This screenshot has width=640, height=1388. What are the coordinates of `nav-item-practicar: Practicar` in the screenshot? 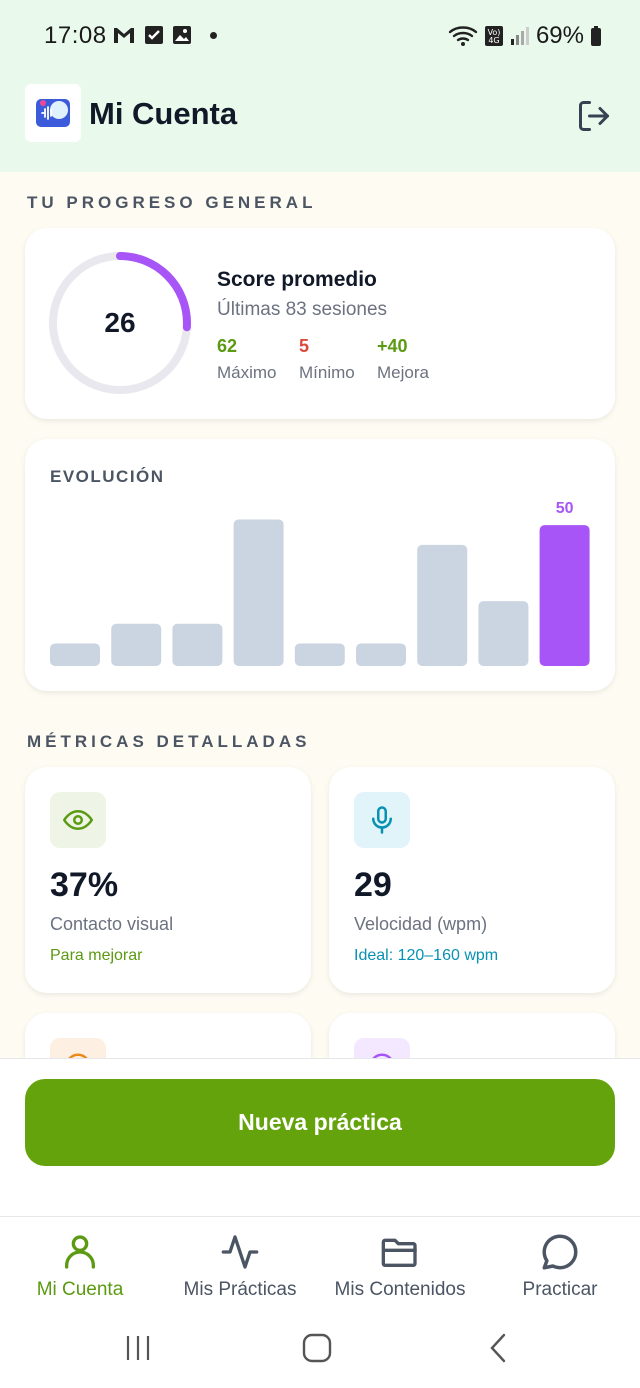 It's located at (560, 1267).